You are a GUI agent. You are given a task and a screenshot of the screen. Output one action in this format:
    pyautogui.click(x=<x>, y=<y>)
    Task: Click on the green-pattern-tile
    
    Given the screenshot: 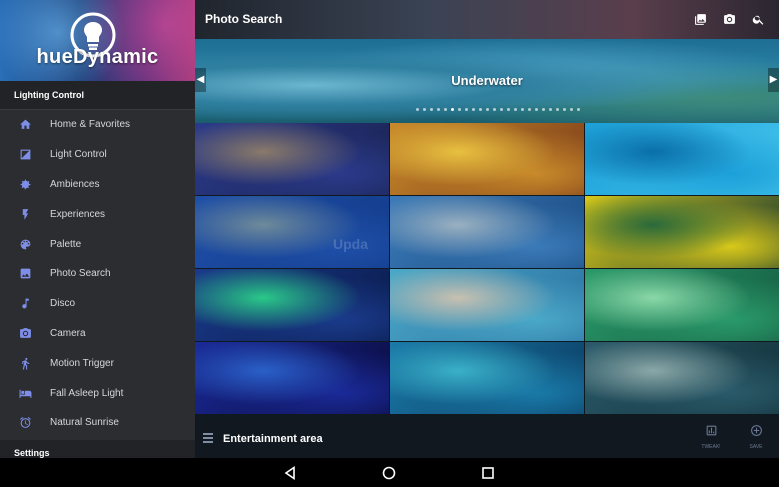 What is the action you would take?
    pyautogui.click(x=682, y=305)
    